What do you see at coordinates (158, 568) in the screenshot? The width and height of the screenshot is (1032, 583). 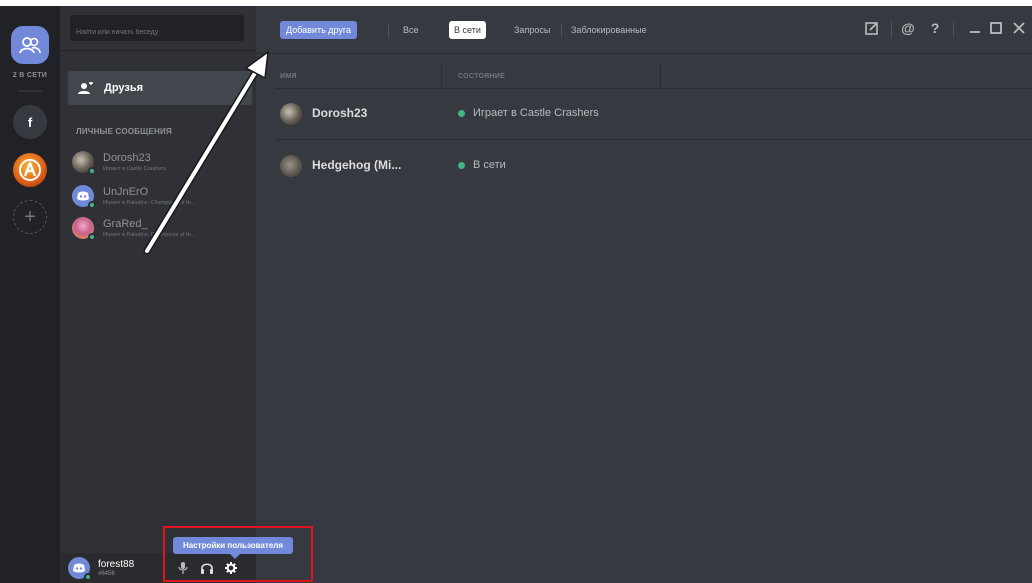 I see `user-panel: forest88 #6456` at bounding box center [158, 568].